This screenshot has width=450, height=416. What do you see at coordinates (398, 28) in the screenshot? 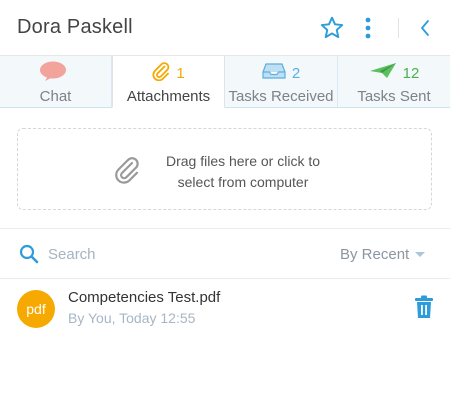
I see `header-divider` at bounding box center [398, 28].